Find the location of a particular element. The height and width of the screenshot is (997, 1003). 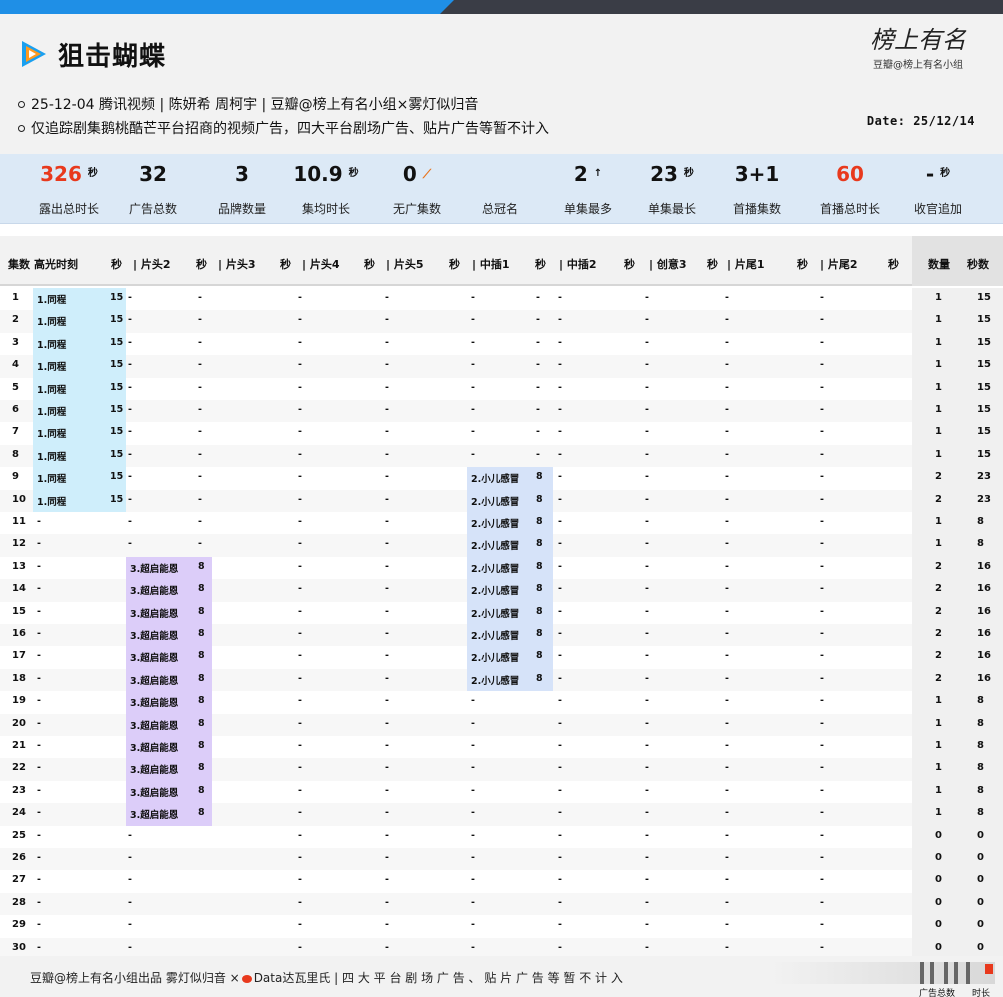

count-header-bg is located at coordinates (957, 261).